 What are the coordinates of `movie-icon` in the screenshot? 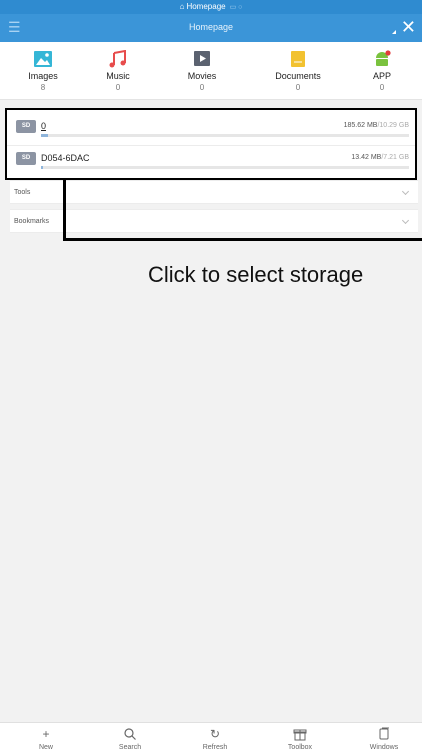 It's located at (202, 58).